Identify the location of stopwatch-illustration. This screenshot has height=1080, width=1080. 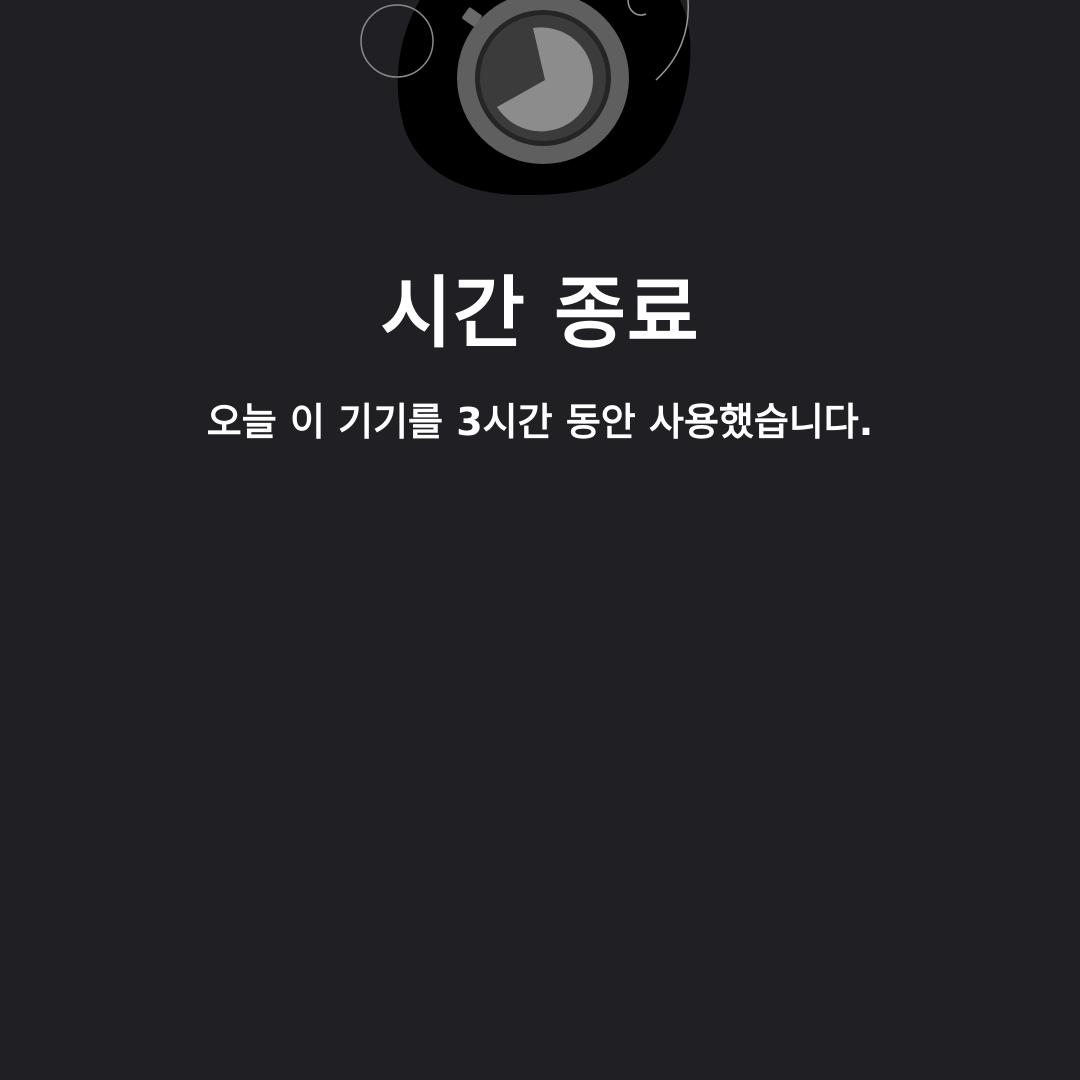
(525, 98).